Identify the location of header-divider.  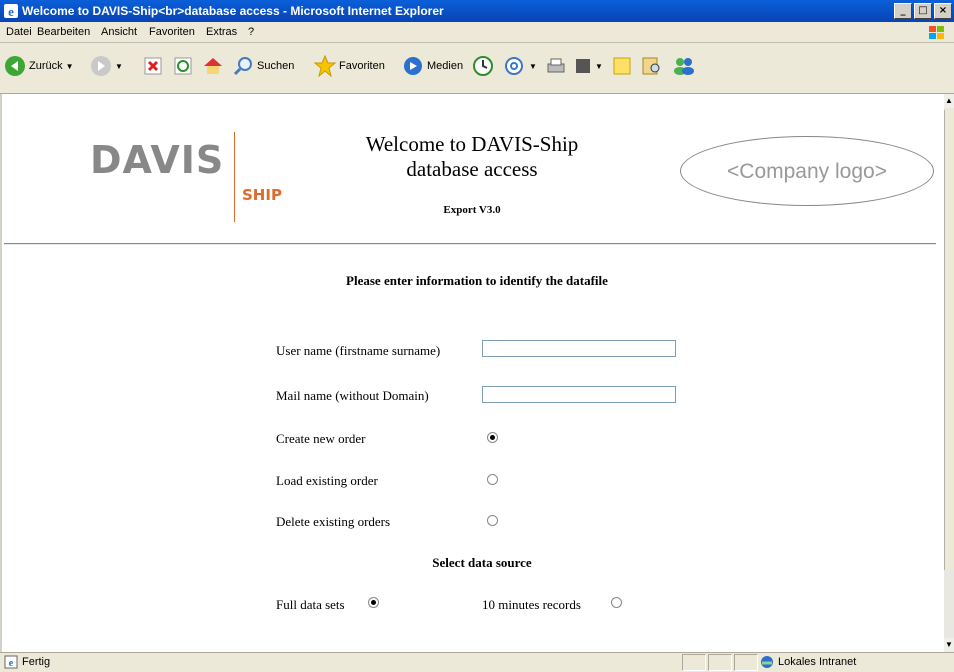
(470, 244).